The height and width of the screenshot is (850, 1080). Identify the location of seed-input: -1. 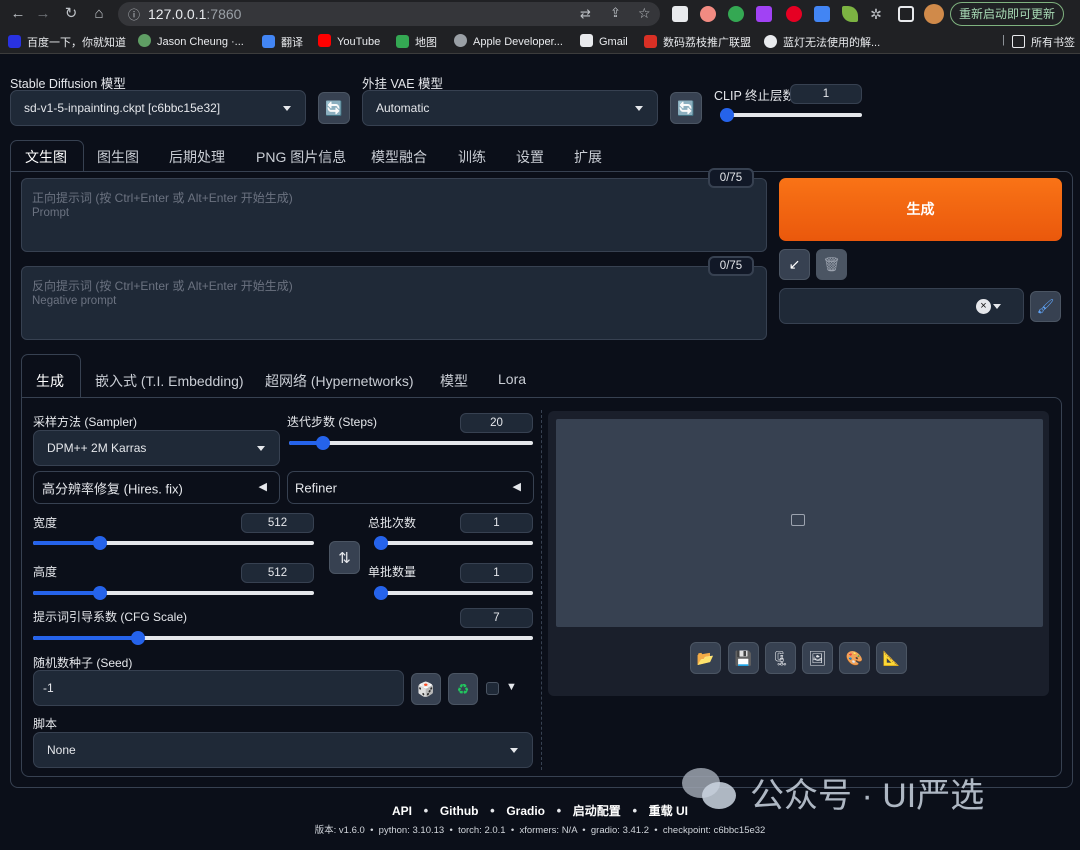
(218, 688).